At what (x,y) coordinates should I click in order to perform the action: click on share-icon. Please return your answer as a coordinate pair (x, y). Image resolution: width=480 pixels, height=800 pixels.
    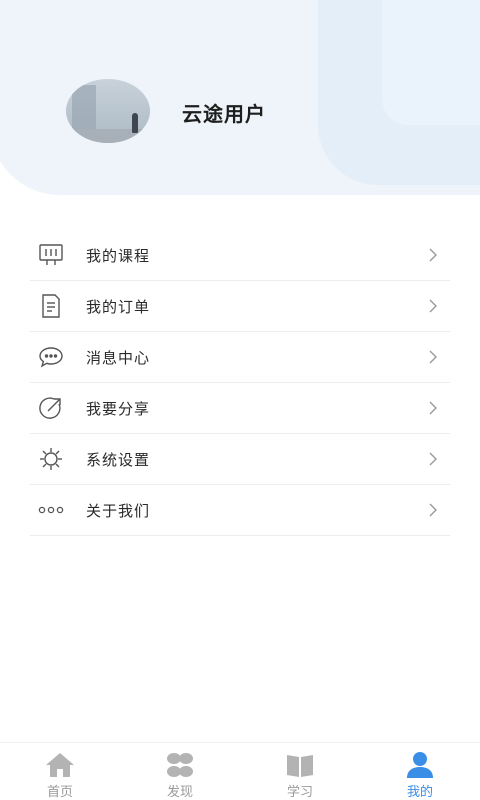
    Looking at the image, I should click on (51, 408).